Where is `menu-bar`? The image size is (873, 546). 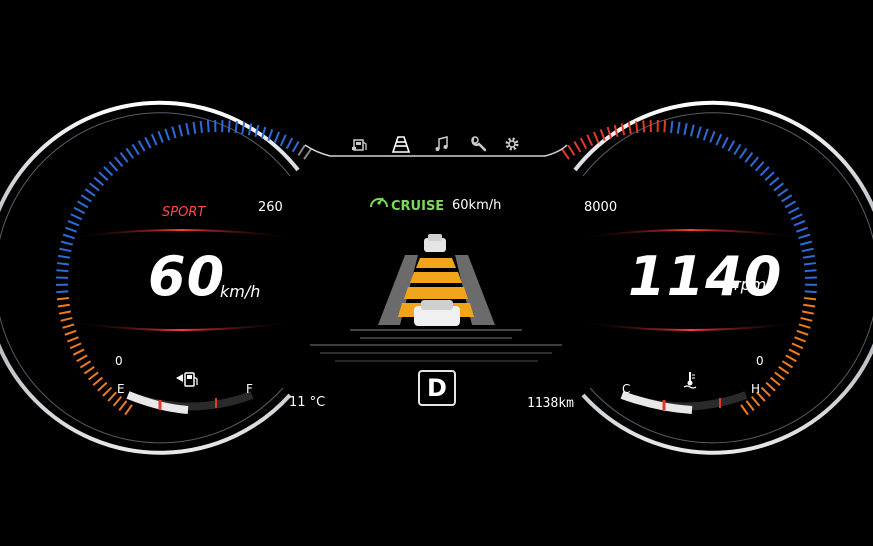
menu-bar is located at coordinates (436, 145).